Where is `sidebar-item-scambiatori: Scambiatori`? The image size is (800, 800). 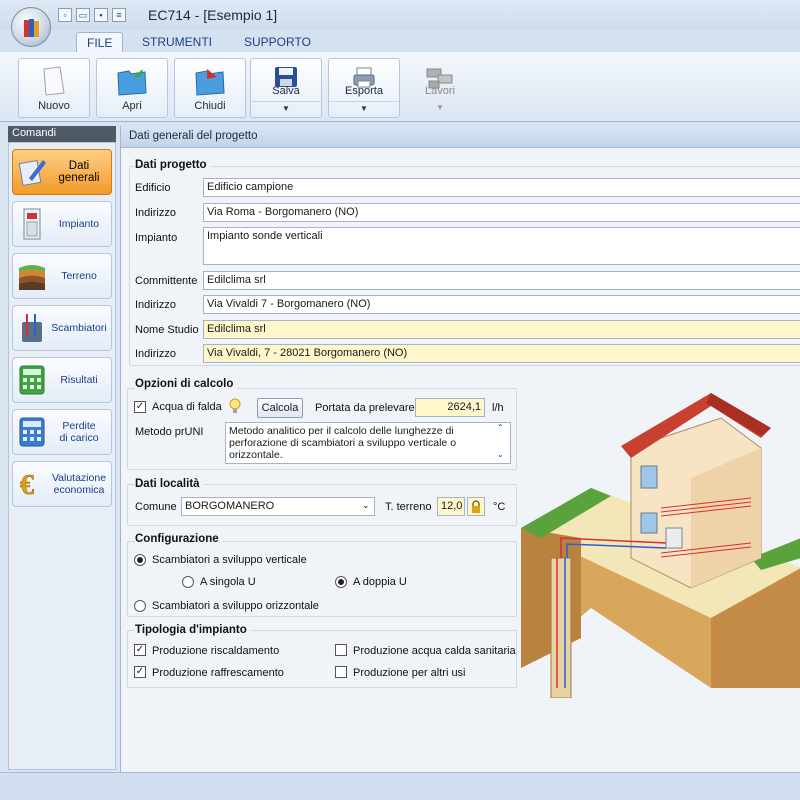 sidebar-item-scambiatori: Scambiatori is located at coordinates (62, 328).